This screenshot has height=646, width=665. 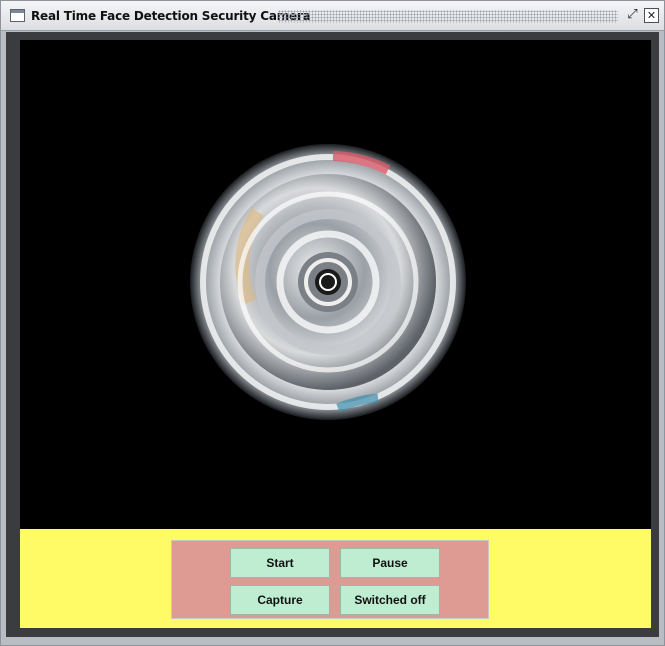 I want to click on start-button: Start, so click(x=280, y=563).